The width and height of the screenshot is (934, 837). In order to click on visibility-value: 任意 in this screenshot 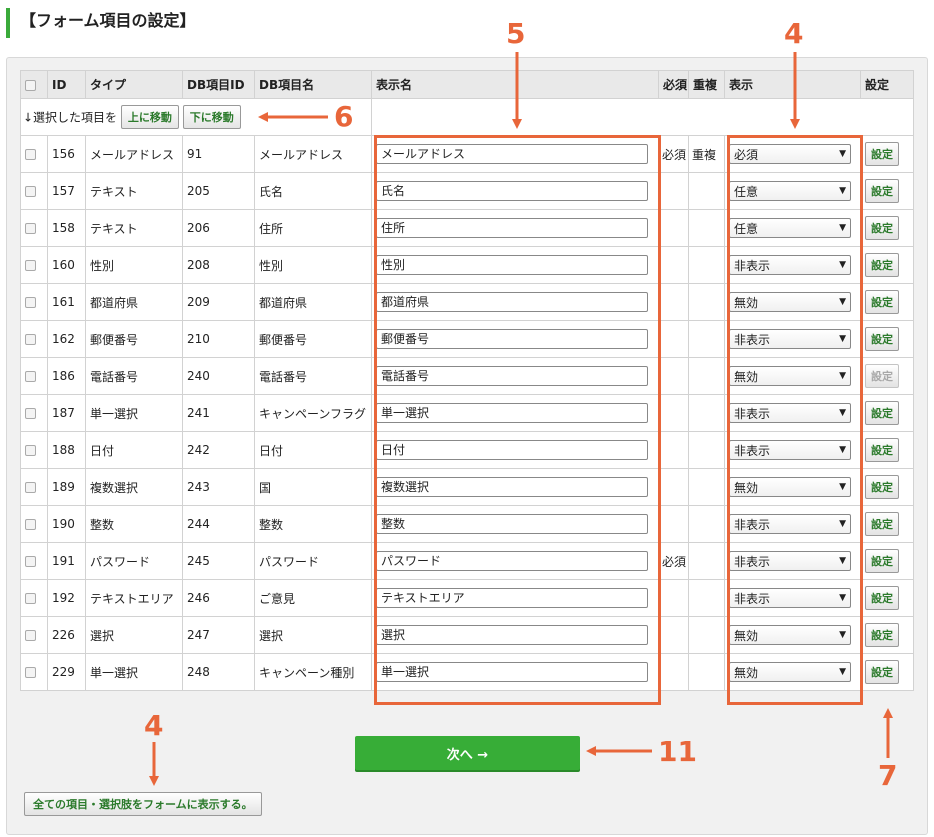, I will do `click(746, 228)`.